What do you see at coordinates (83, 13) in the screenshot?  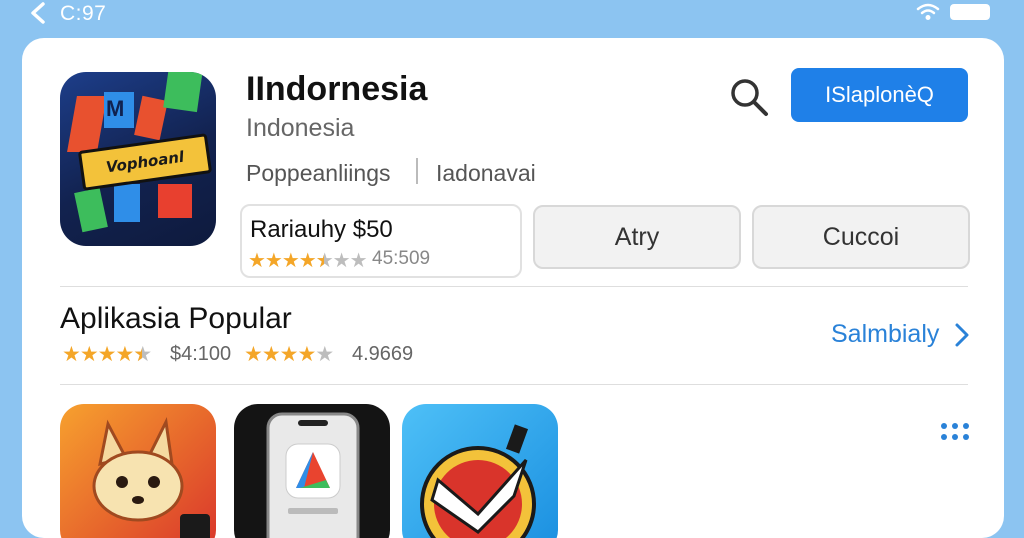 I see `status-time: C:97` at bounding box center [83, 13].